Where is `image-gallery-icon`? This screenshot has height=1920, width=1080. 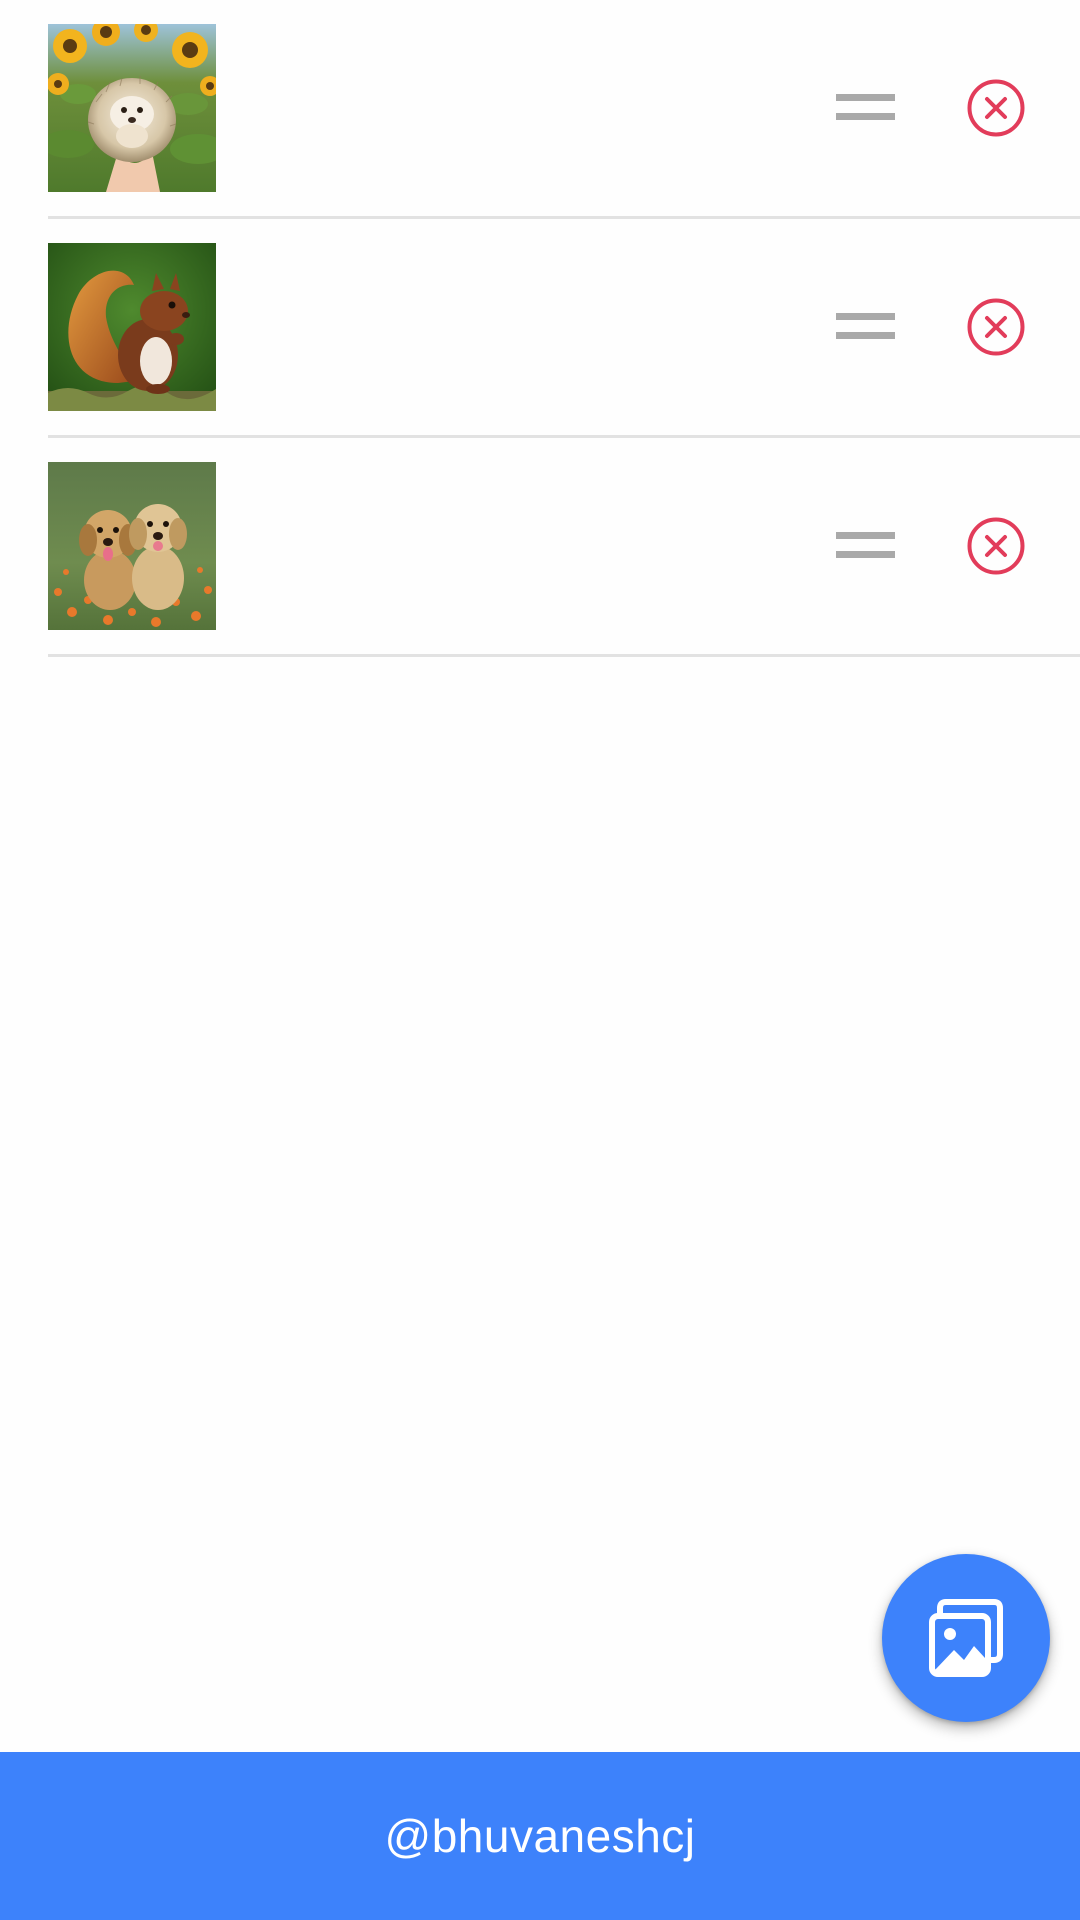
image-gallery-icon is located at coordinates (966, 1638).